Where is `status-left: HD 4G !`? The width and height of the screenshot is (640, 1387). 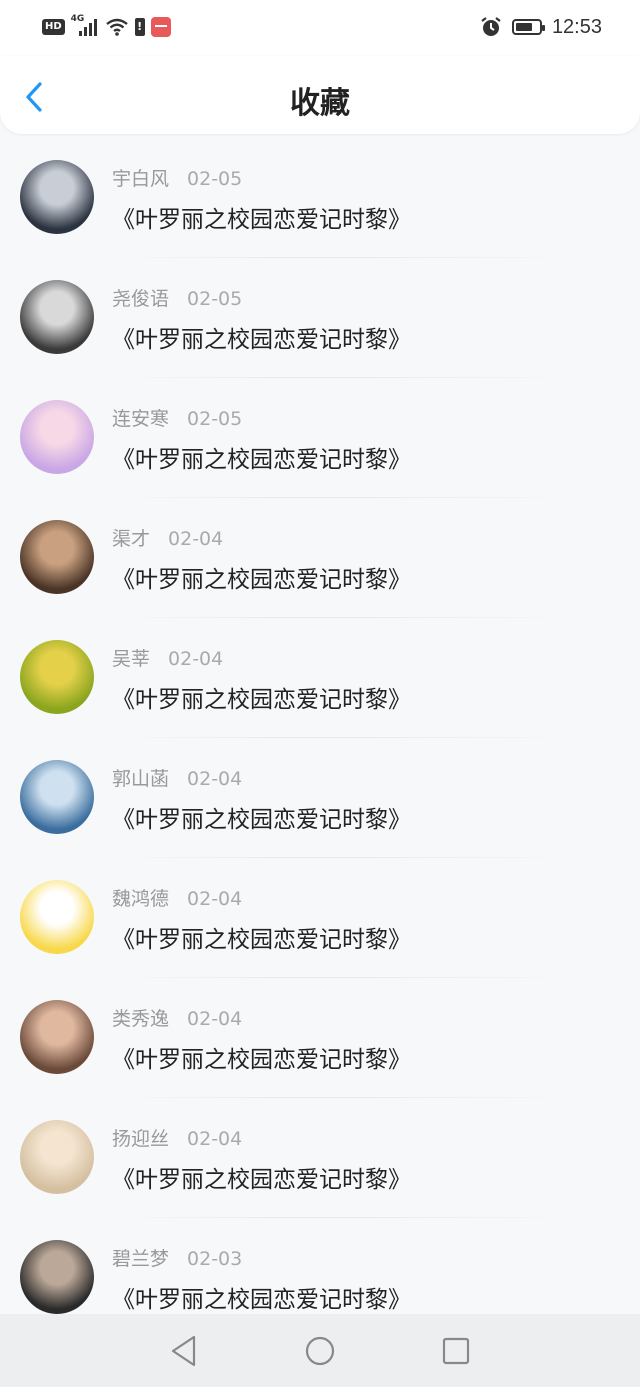
status-left: HD 4G ! is located at coordinates (106, 27).